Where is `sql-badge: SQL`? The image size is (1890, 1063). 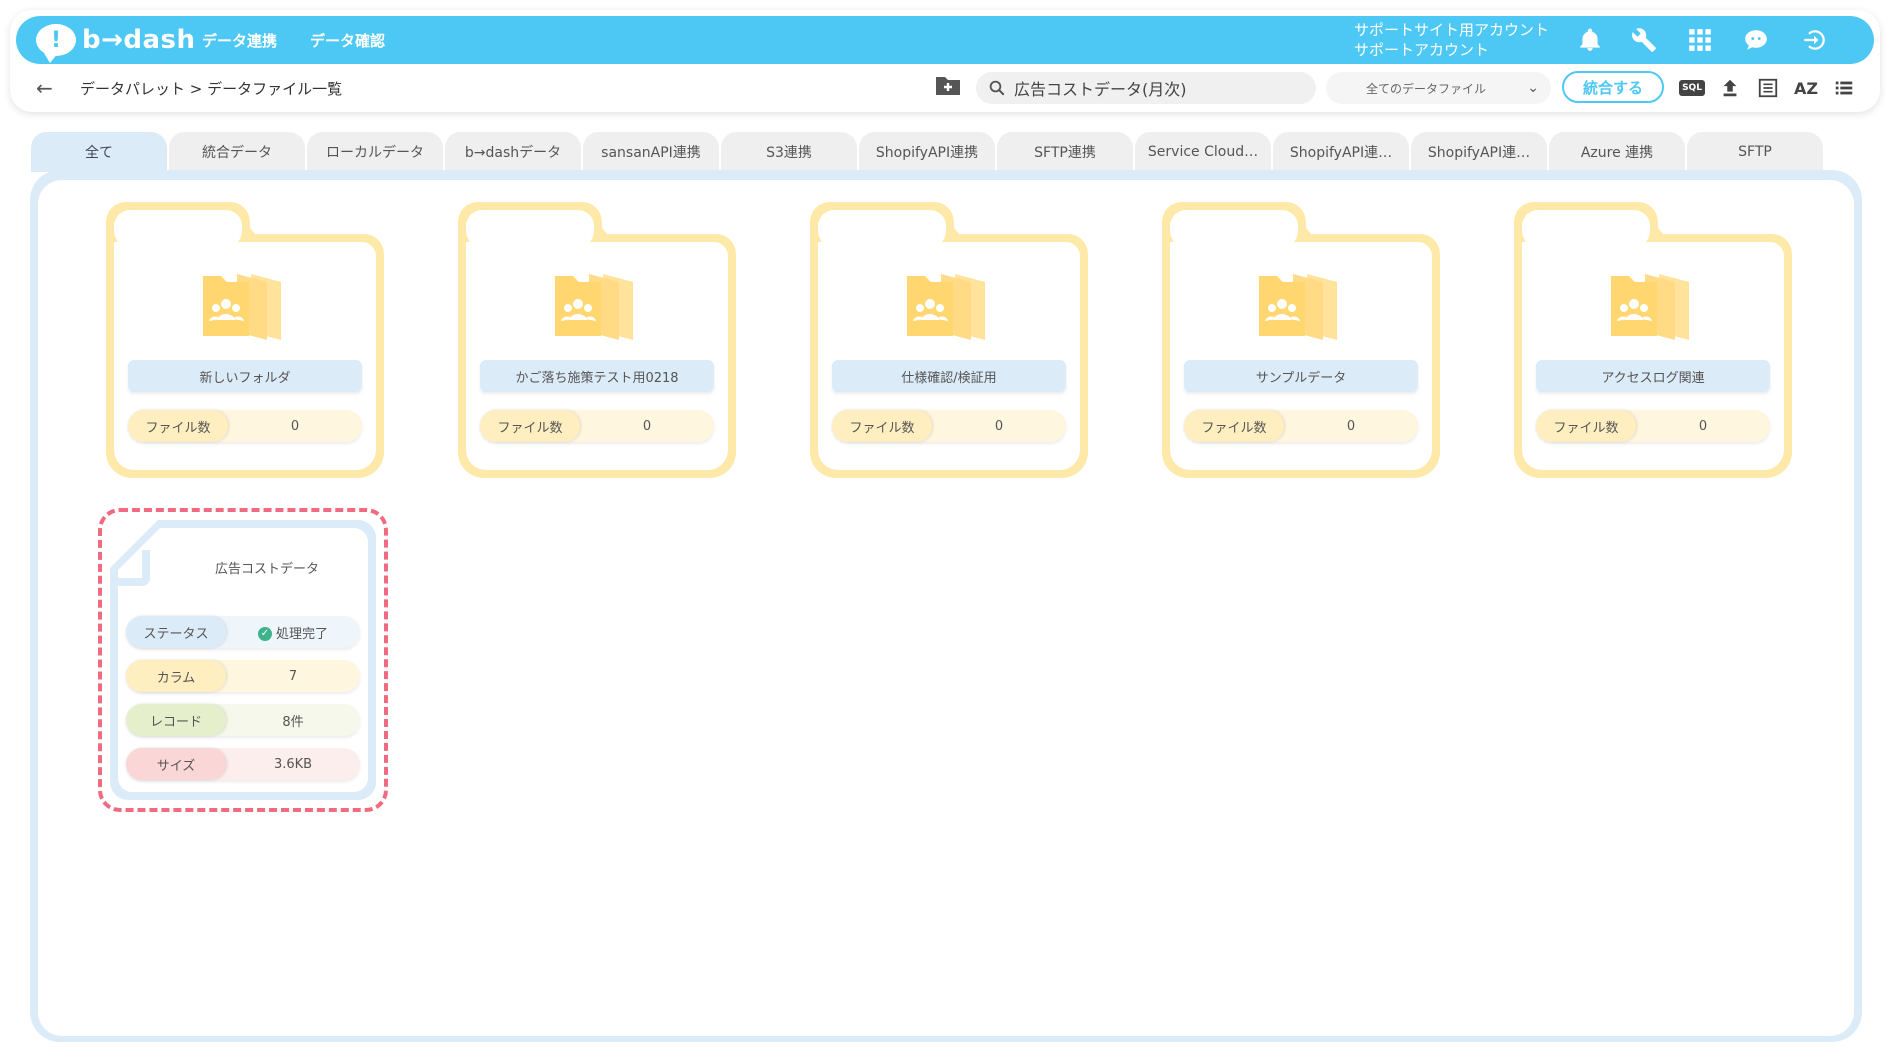
sql-badge: SQL is located at coordinates (1692, 88).